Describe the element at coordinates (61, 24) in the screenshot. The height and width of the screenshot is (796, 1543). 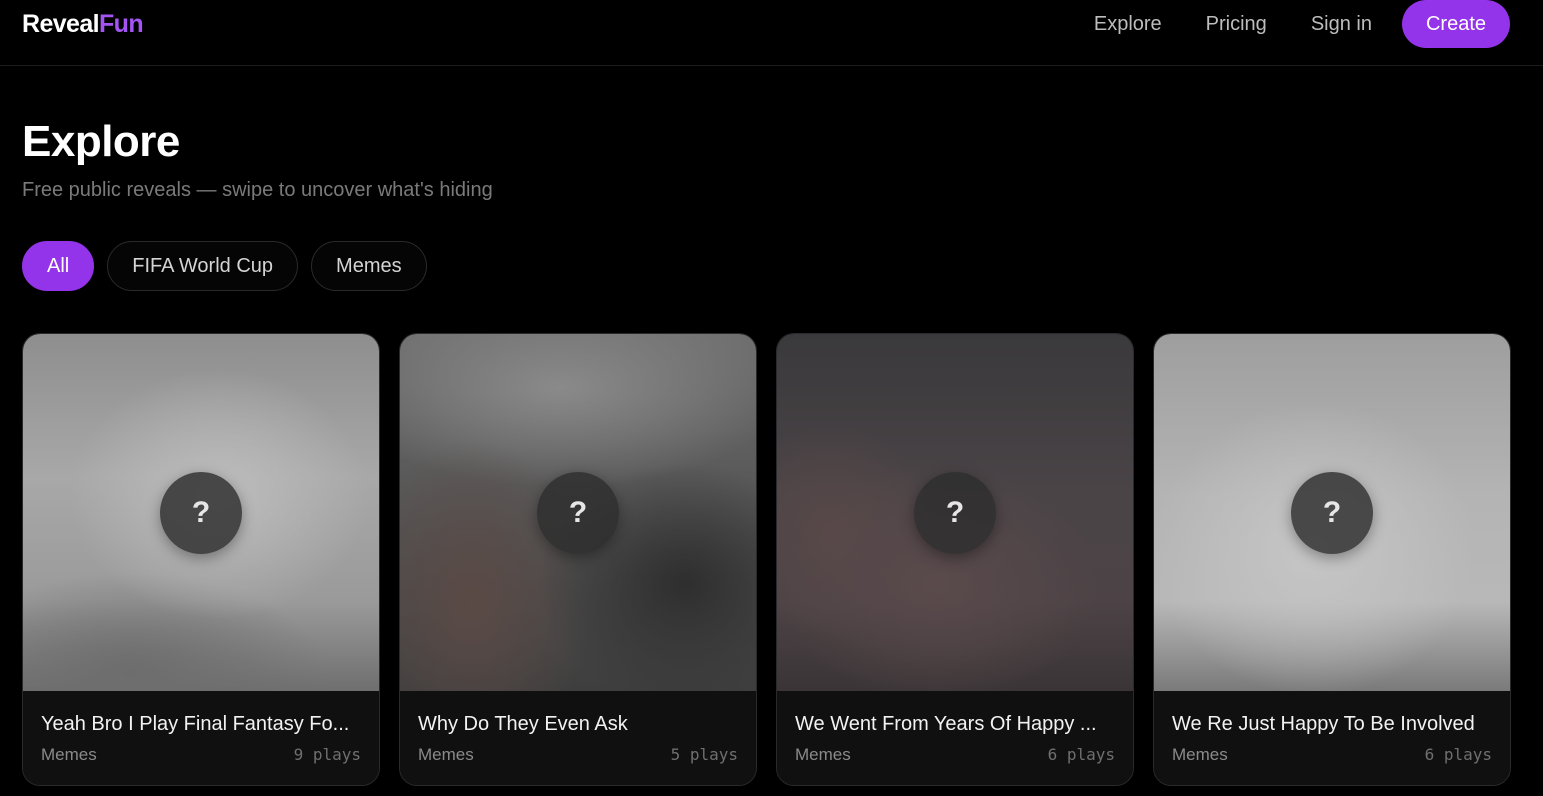
I see `brand-name-main: Reveal` at that location.